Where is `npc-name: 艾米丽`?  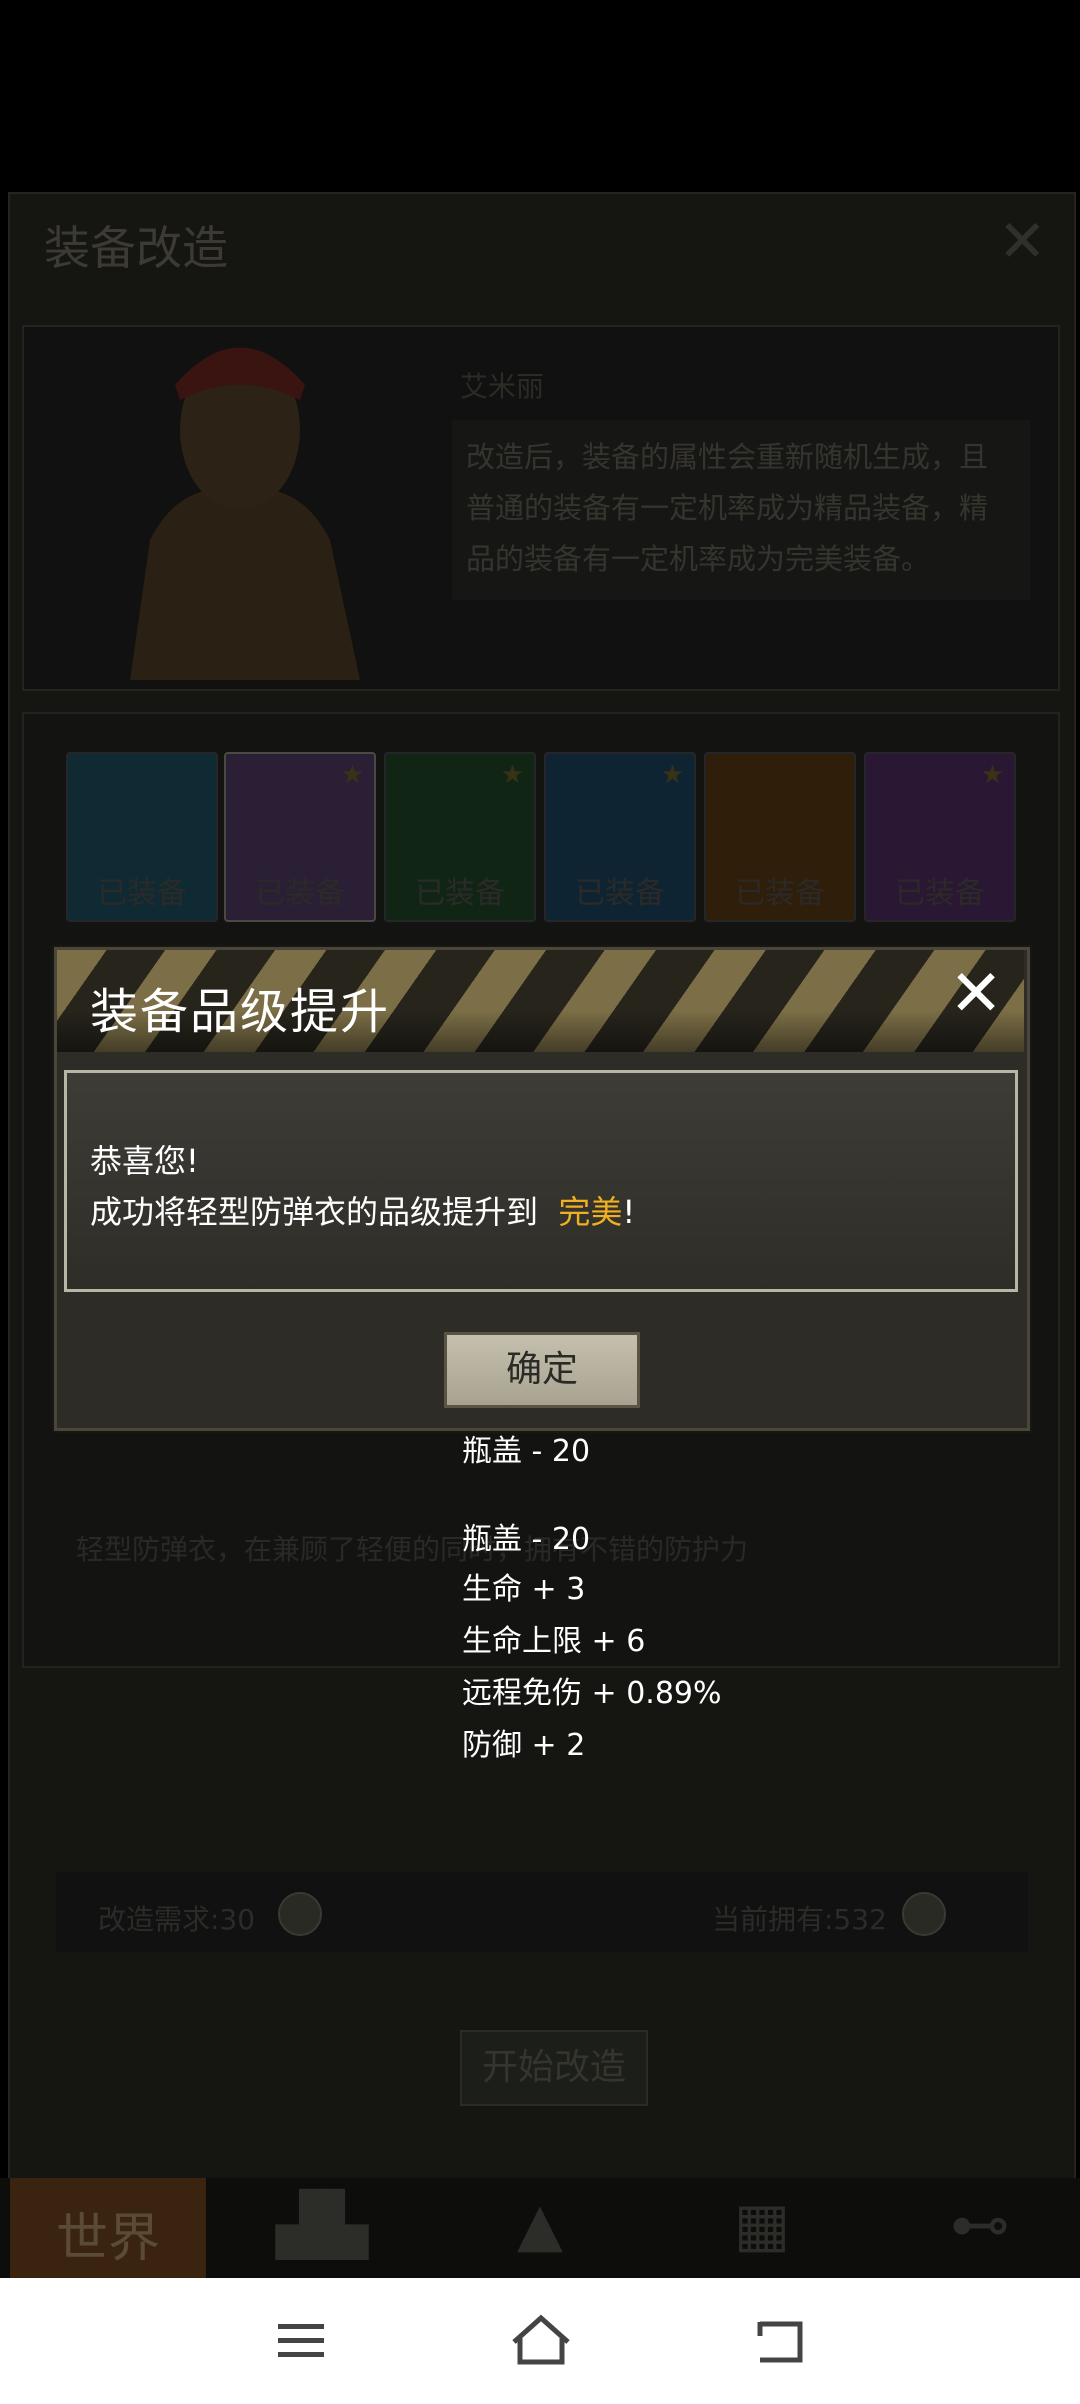
npc-name: 艾米丽 is located at coordinates (502, 386).